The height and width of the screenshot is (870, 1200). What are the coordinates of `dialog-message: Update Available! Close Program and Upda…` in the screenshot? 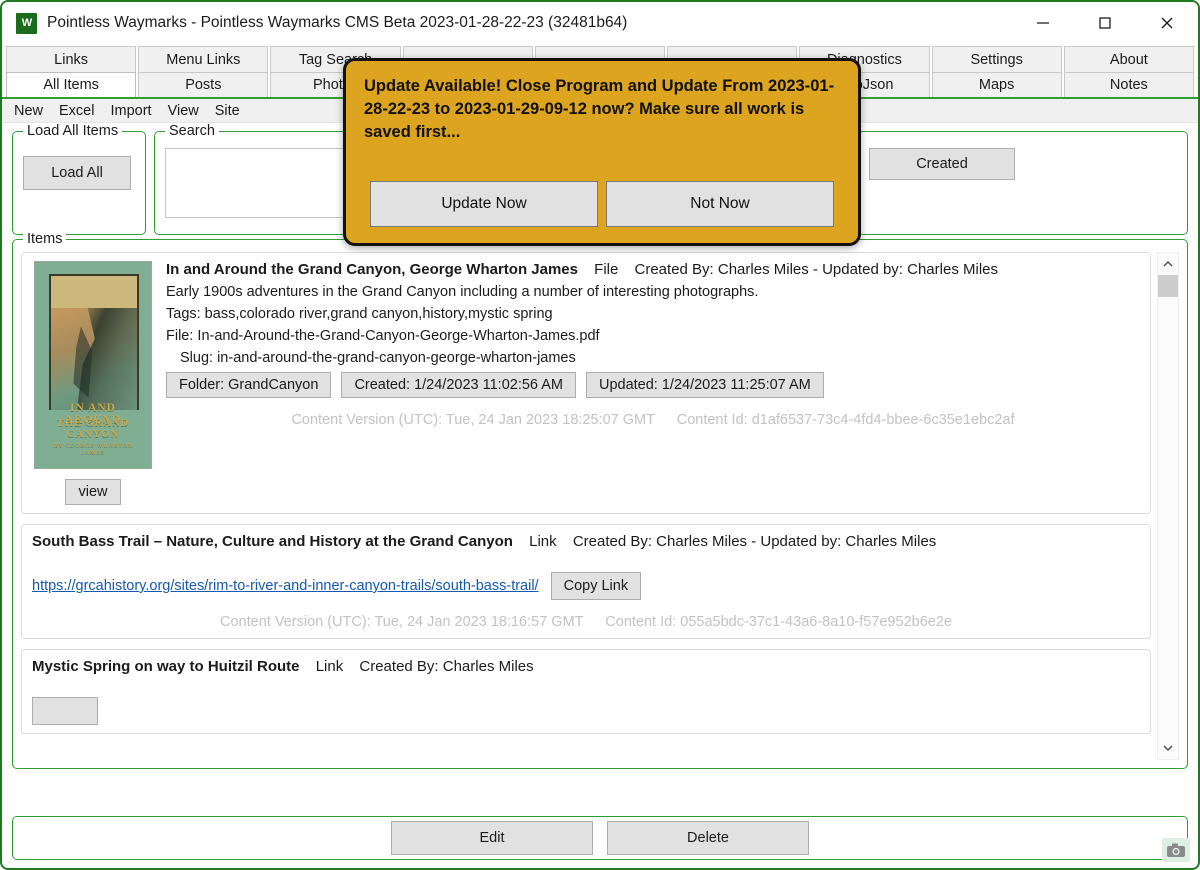 It's located at (599, 109).